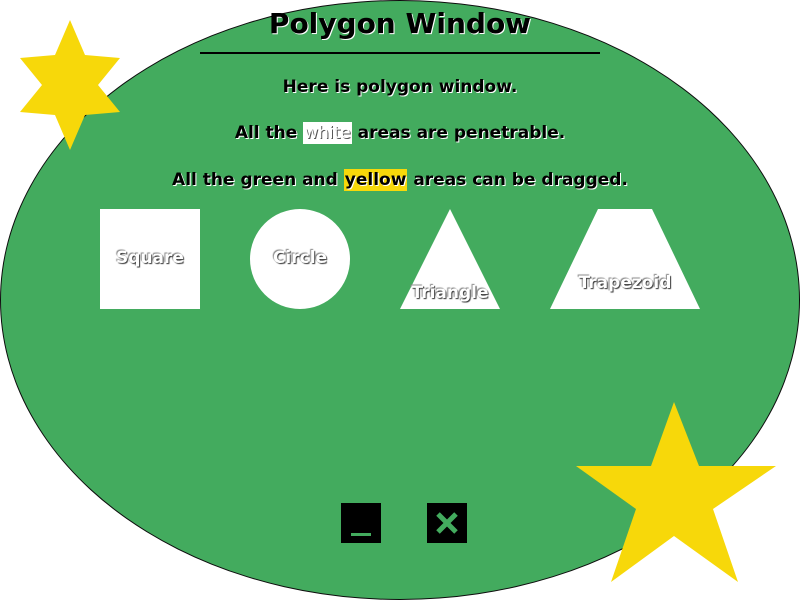  I want to click on five-point-star-shape, so click(676, 492).